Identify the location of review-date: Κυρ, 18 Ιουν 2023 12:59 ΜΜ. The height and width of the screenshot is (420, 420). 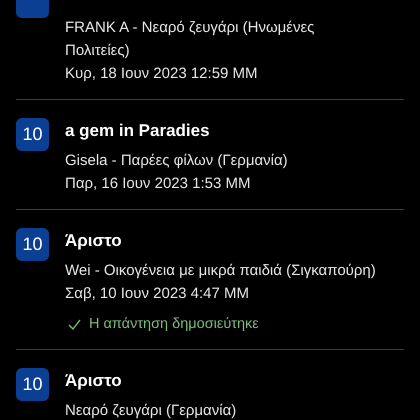
(162, 74).